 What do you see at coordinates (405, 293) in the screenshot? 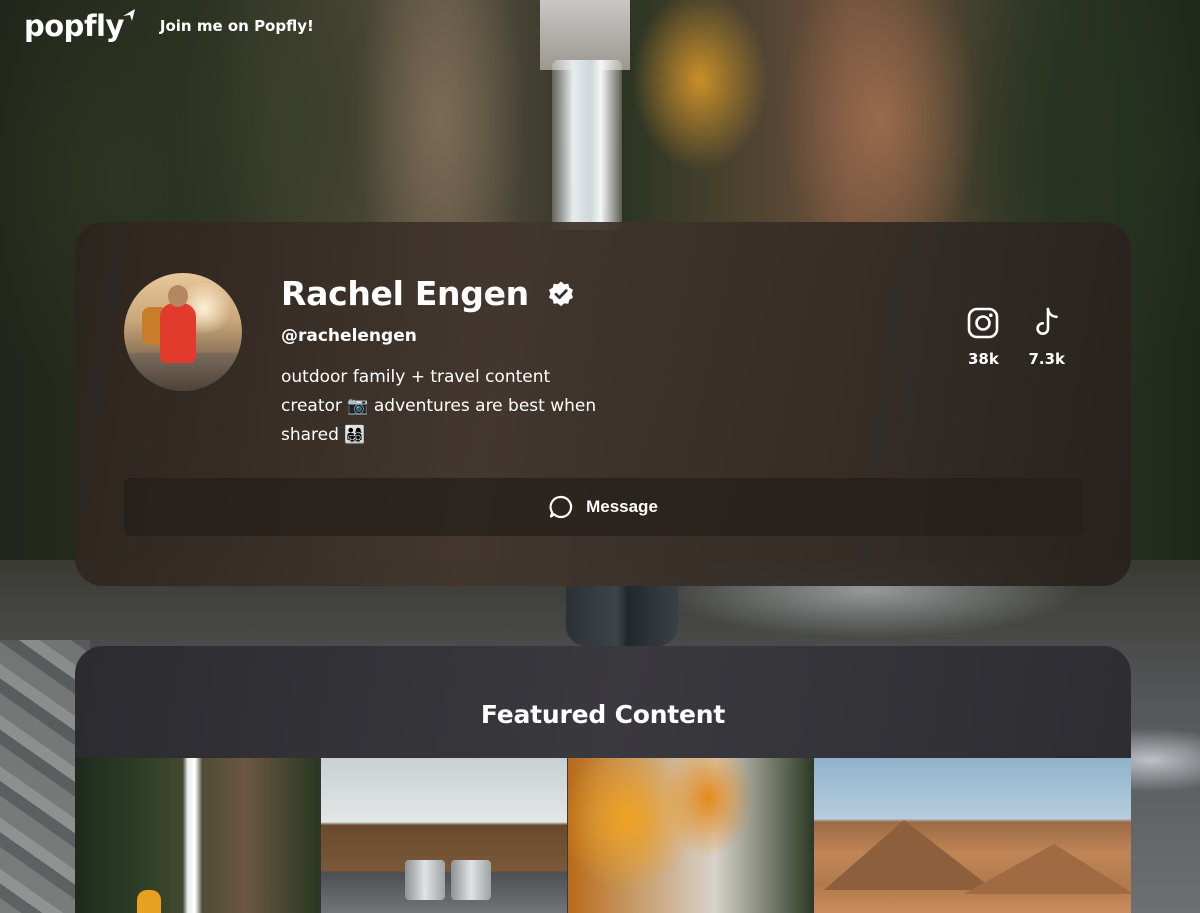
I see `profile-name-text: Rachel Engen` at bounding box center [405, 293].